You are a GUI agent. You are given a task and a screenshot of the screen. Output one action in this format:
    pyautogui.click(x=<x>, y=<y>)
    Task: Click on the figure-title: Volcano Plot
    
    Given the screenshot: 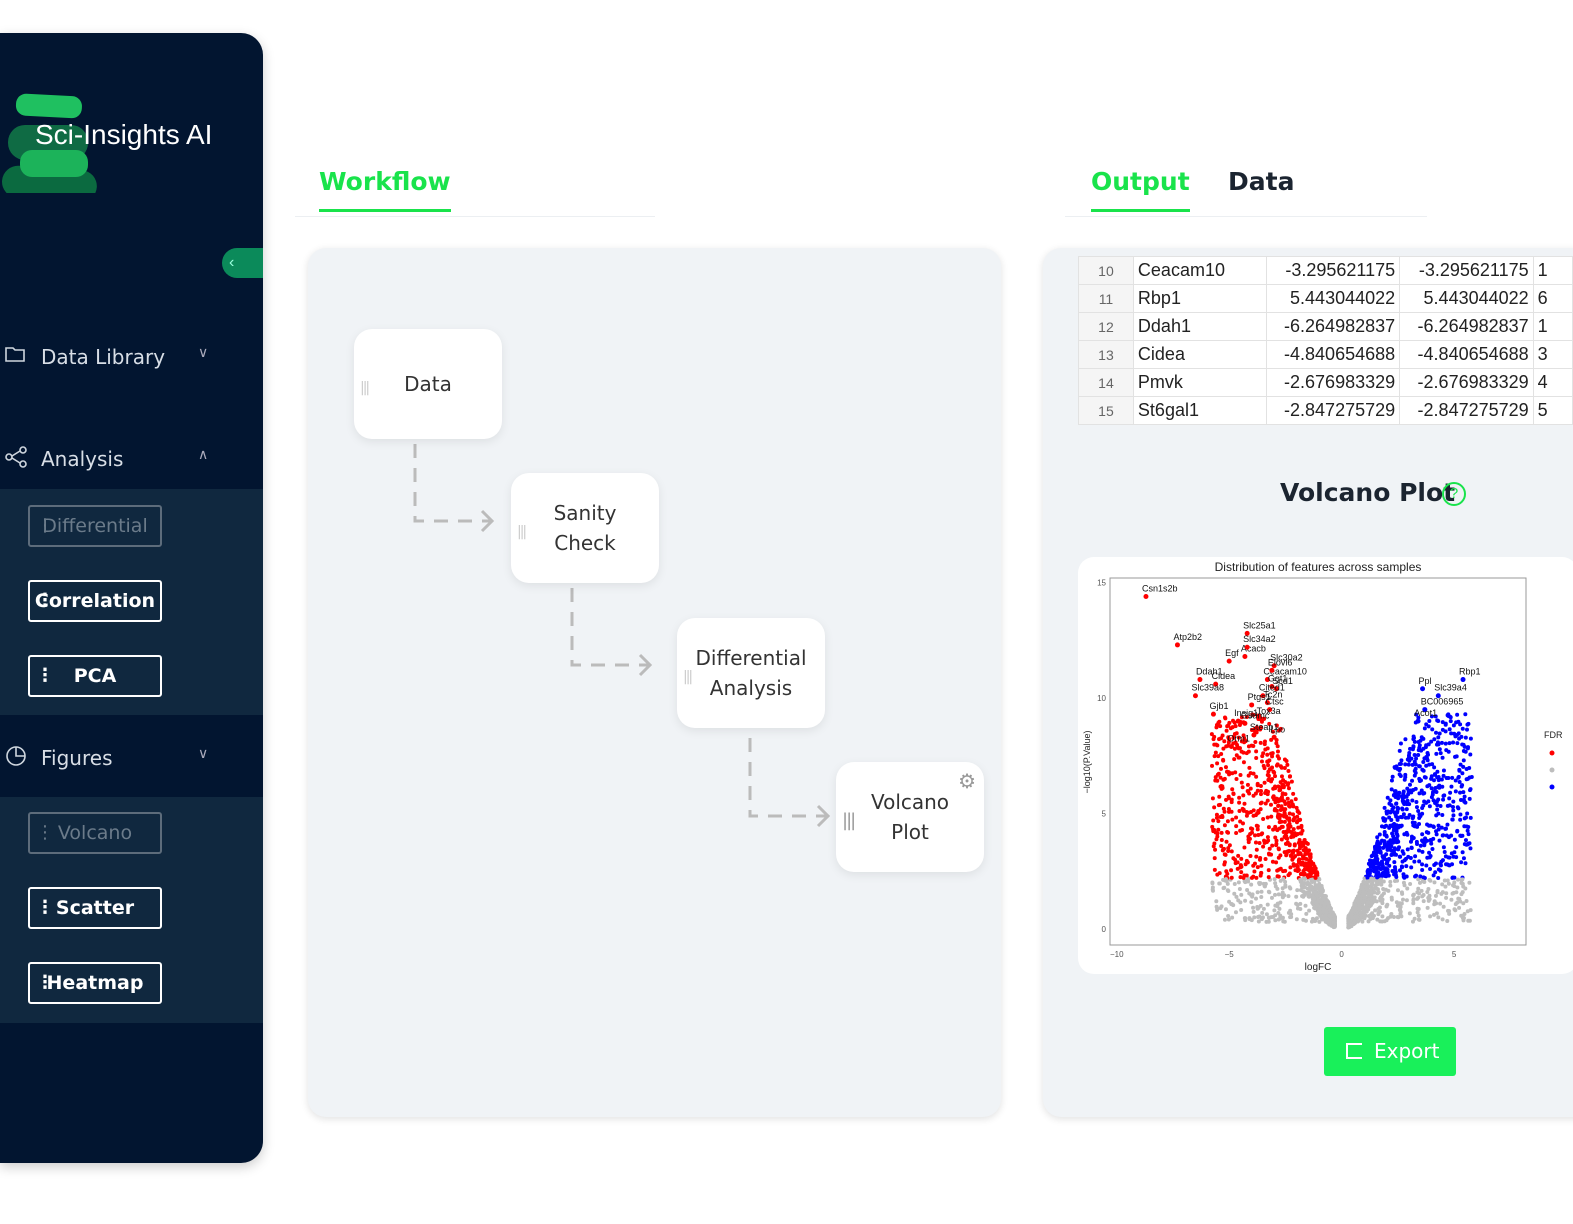 What is the action you would take?
    pyautogui.click(x=1368, y=492)
    